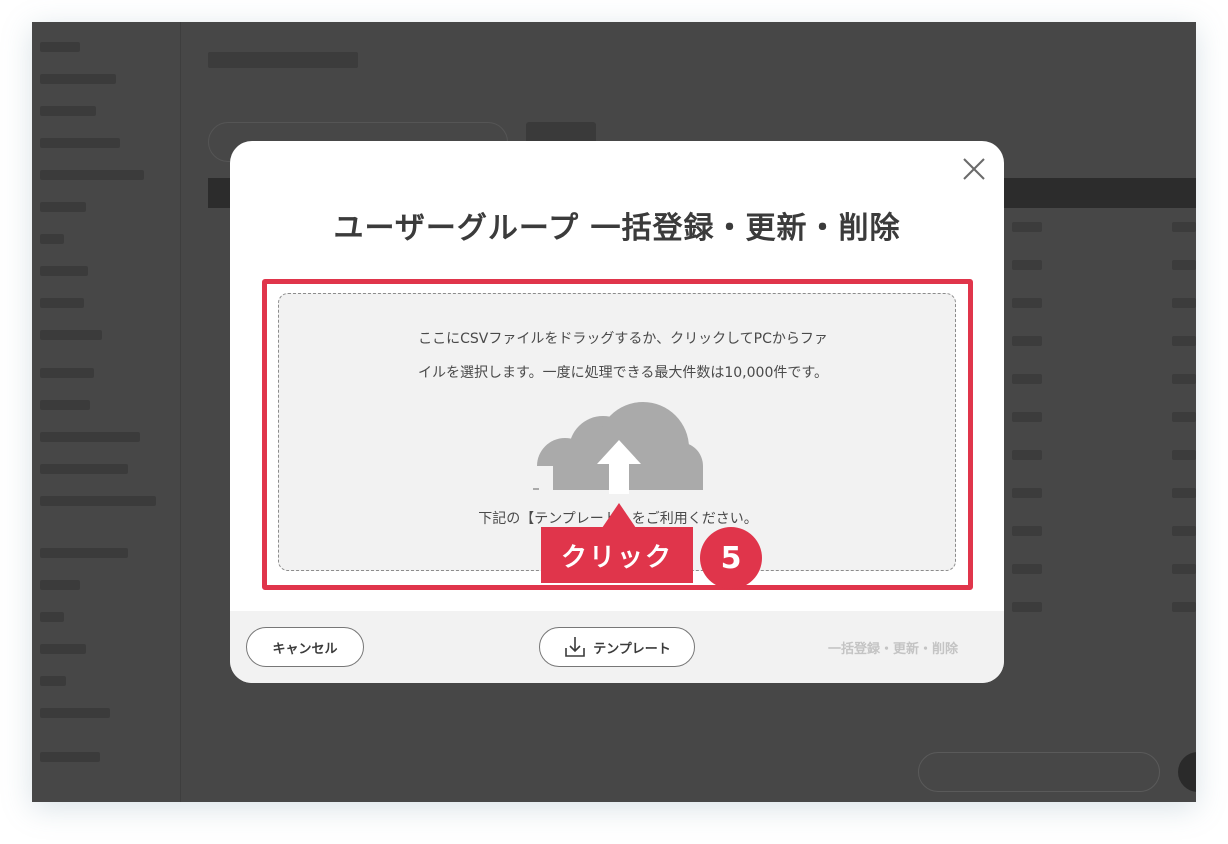  I want to click on submit-button-label: 一括登録・更新・削除, so click(892, 649).